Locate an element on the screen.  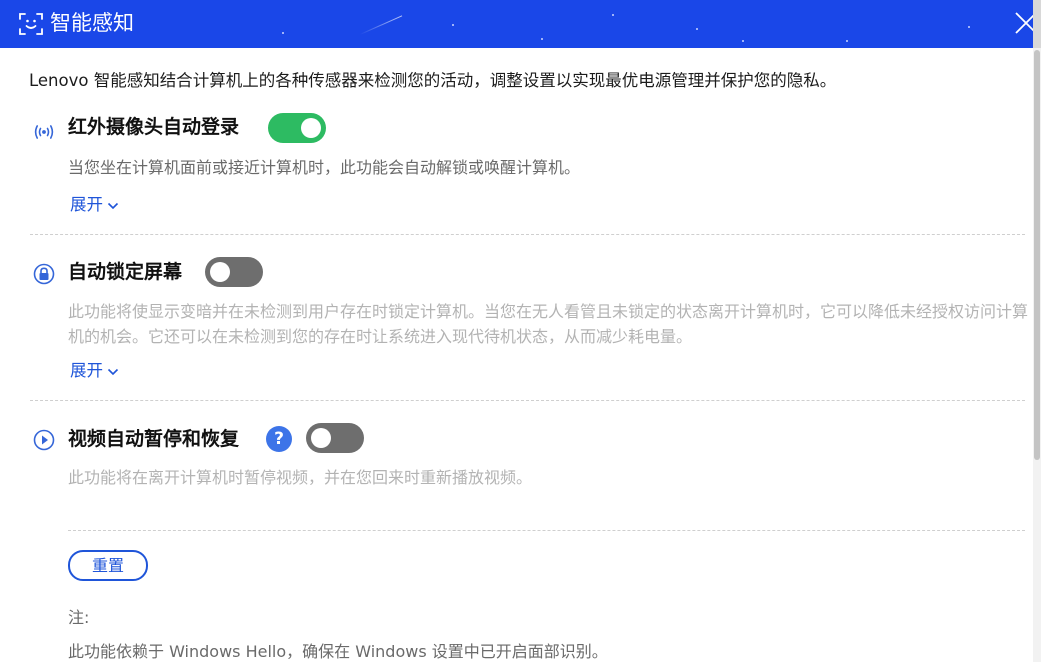
close-icon is located at coordinates (1022, 23).